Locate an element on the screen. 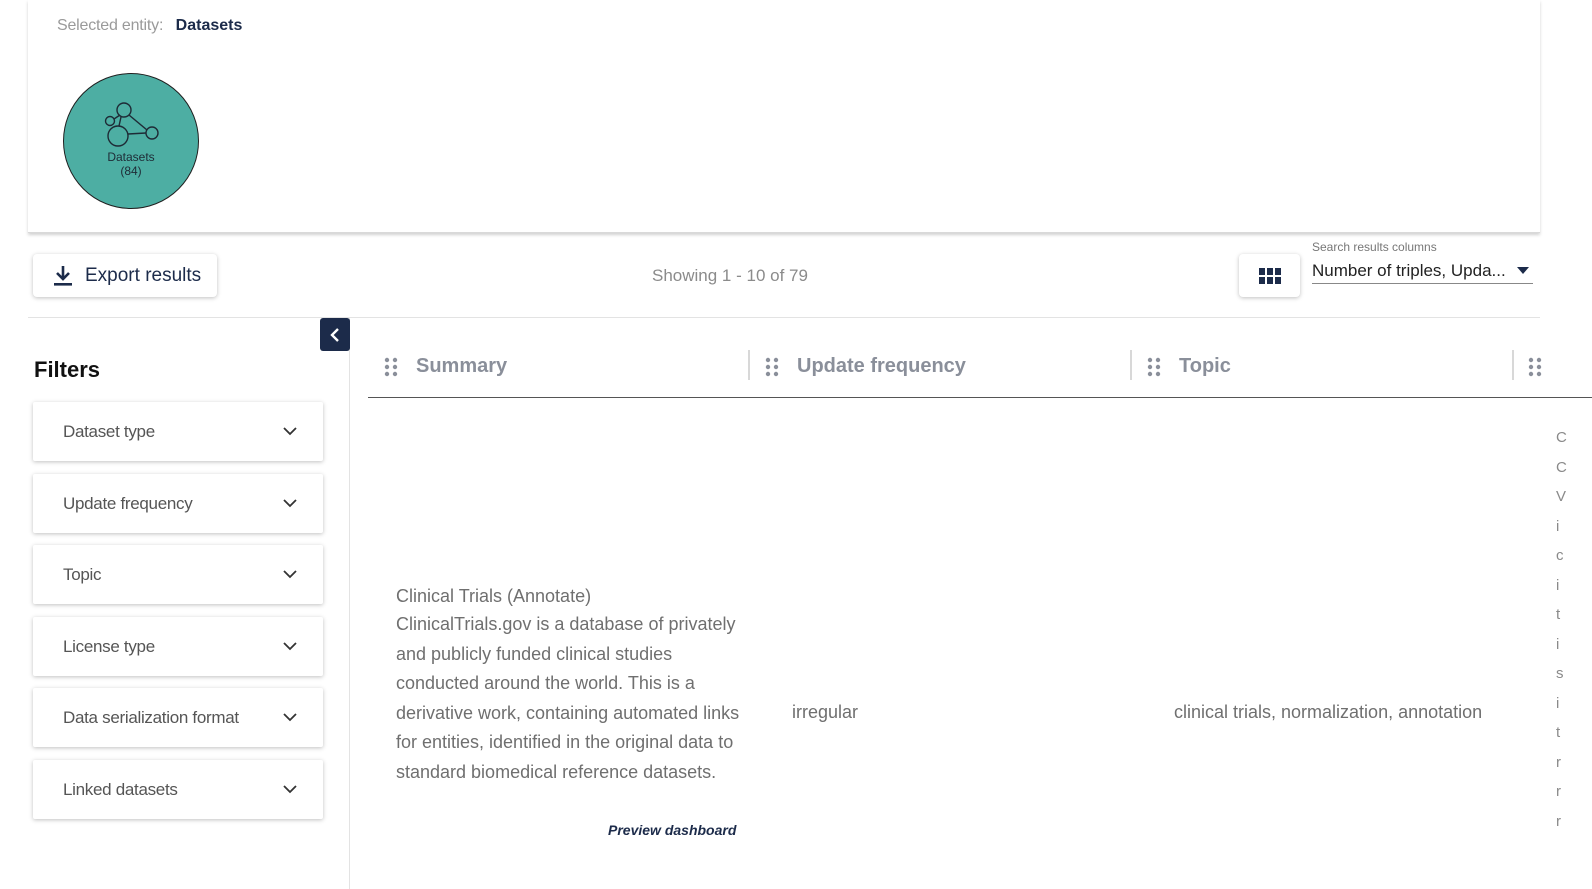 Image resolution: width=1592 pixels, height=889 pixels. table-cell-clipped: CCVicitisitrrr is located at coordinates (1574, 629).